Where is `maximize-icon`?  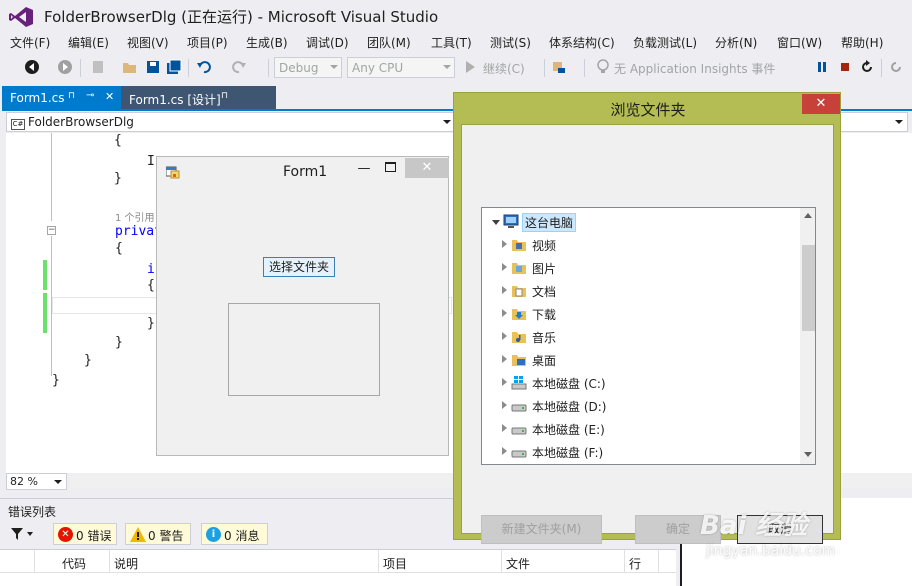
maximize-icon is located at coordinates (390, 167).